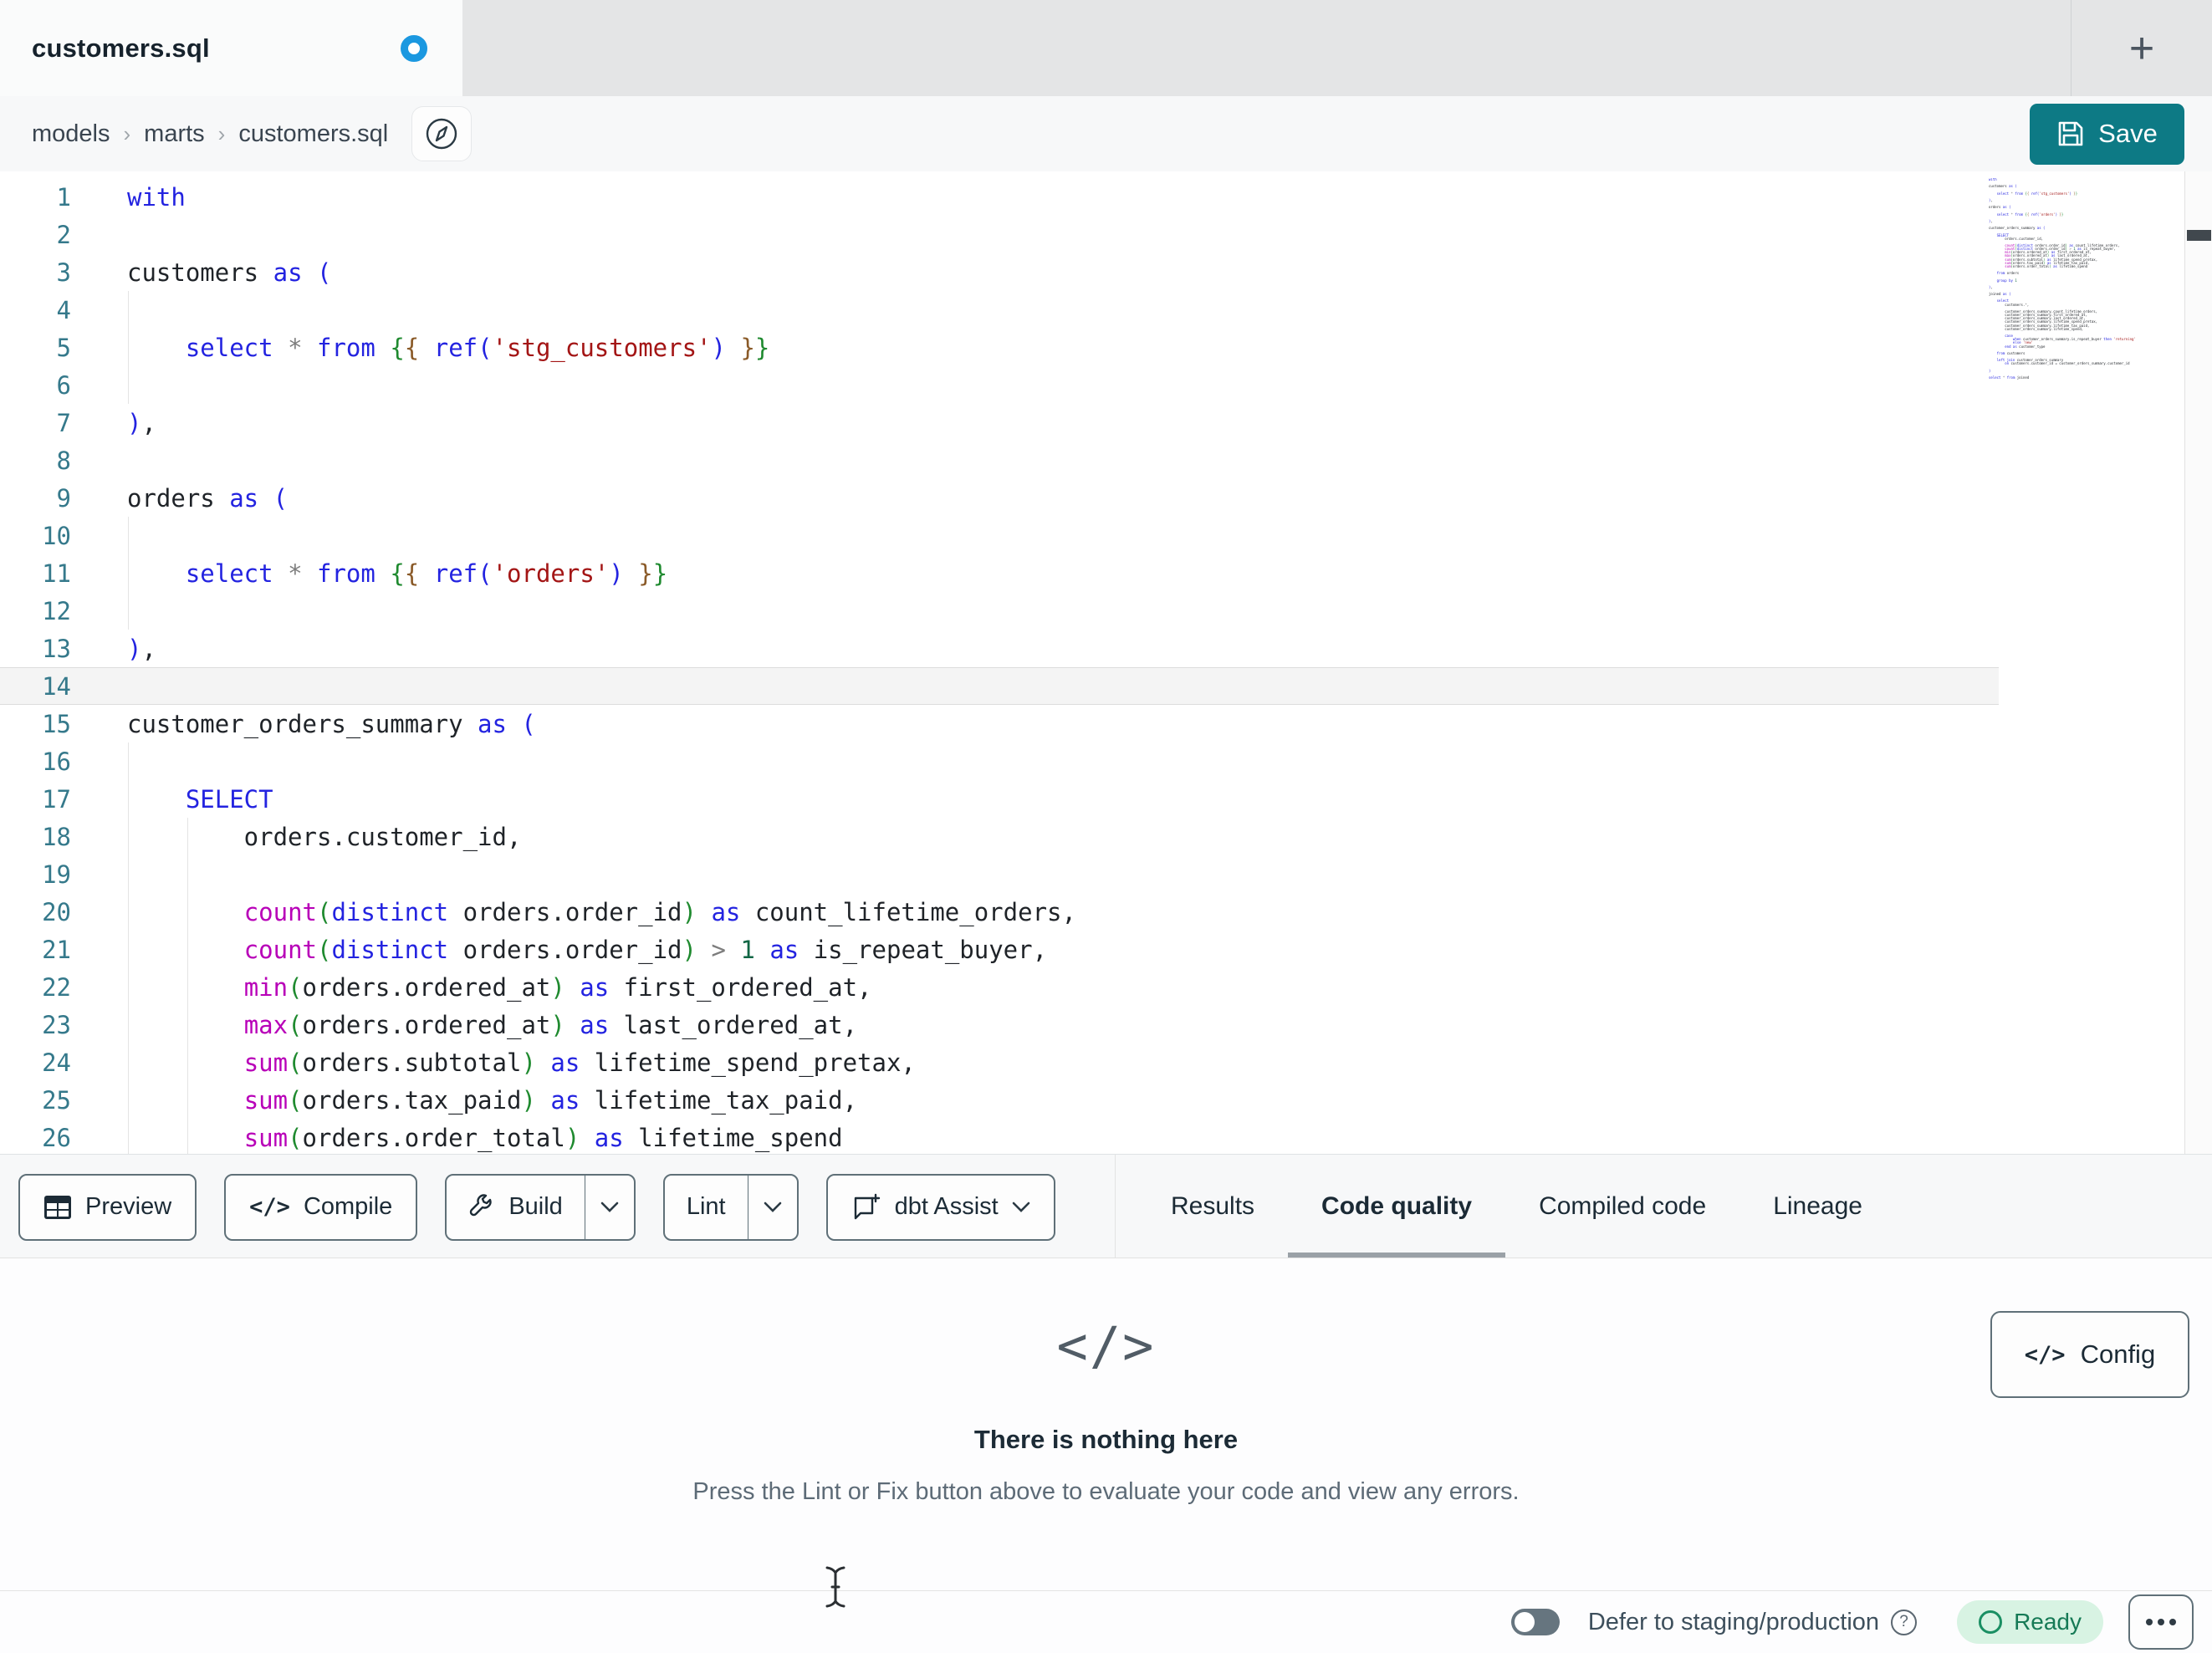 Image resolution: width=2212 pixels, height=1653 pixels. Describe the element at coordinates (1622, 1206) in the screenshot. I see `tab-compiled-code: Compiled code` at that location.